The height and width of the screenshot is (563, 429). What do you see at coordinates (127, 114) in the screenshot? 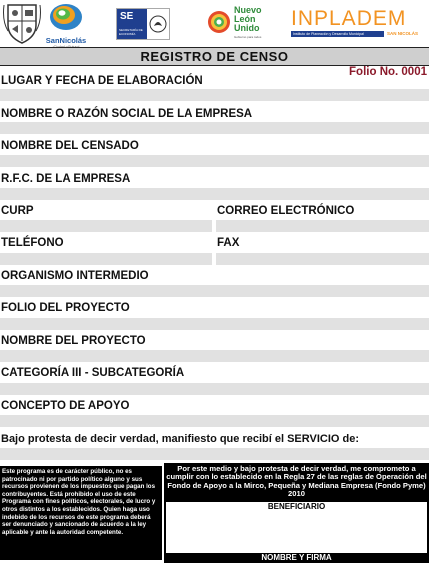
I see `field-label: NOMBRE O RAZÓN SOCIAL DE LA EMPRESA` at bounding box center [127, 114].